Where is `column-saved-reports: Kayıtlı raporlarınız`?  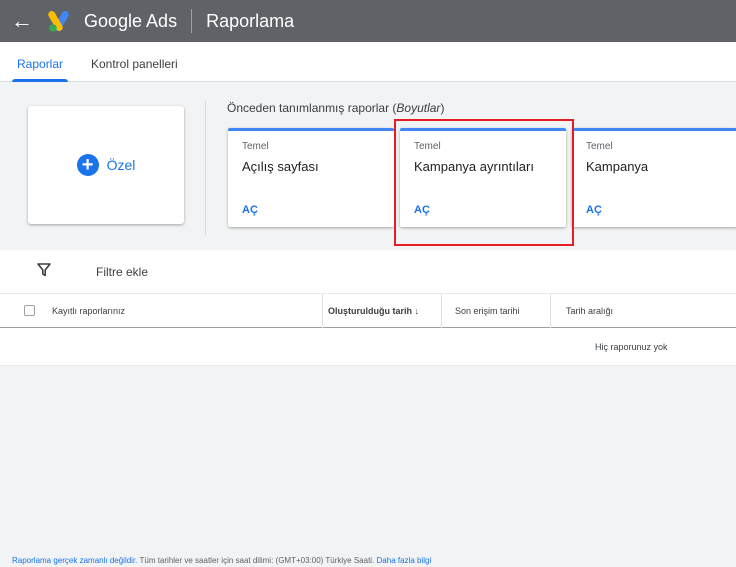 column-saved-reports: Kayıtlı raporlarınız is located at coordinates (88, 311).